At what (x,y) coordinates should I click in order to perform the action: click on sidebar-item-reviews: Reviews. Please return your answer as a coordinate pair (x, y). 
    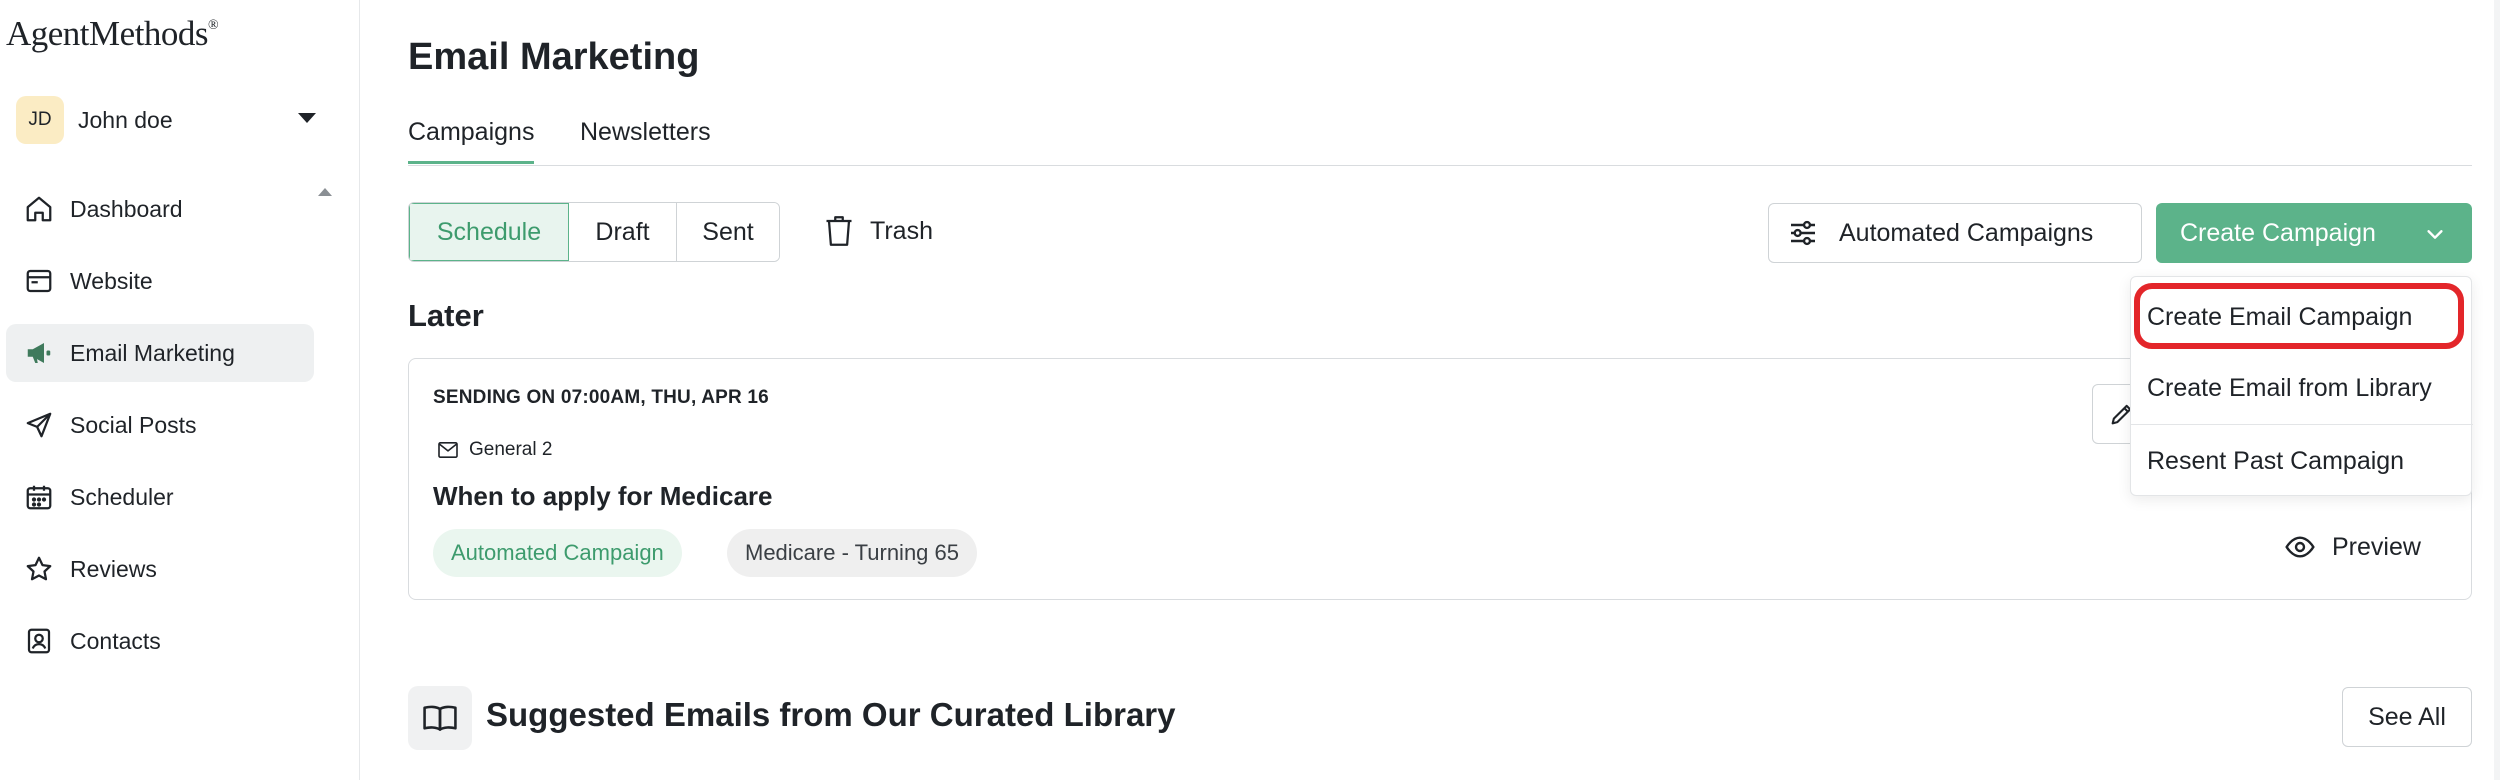
    Looking at the image, I should click on (160, 569).